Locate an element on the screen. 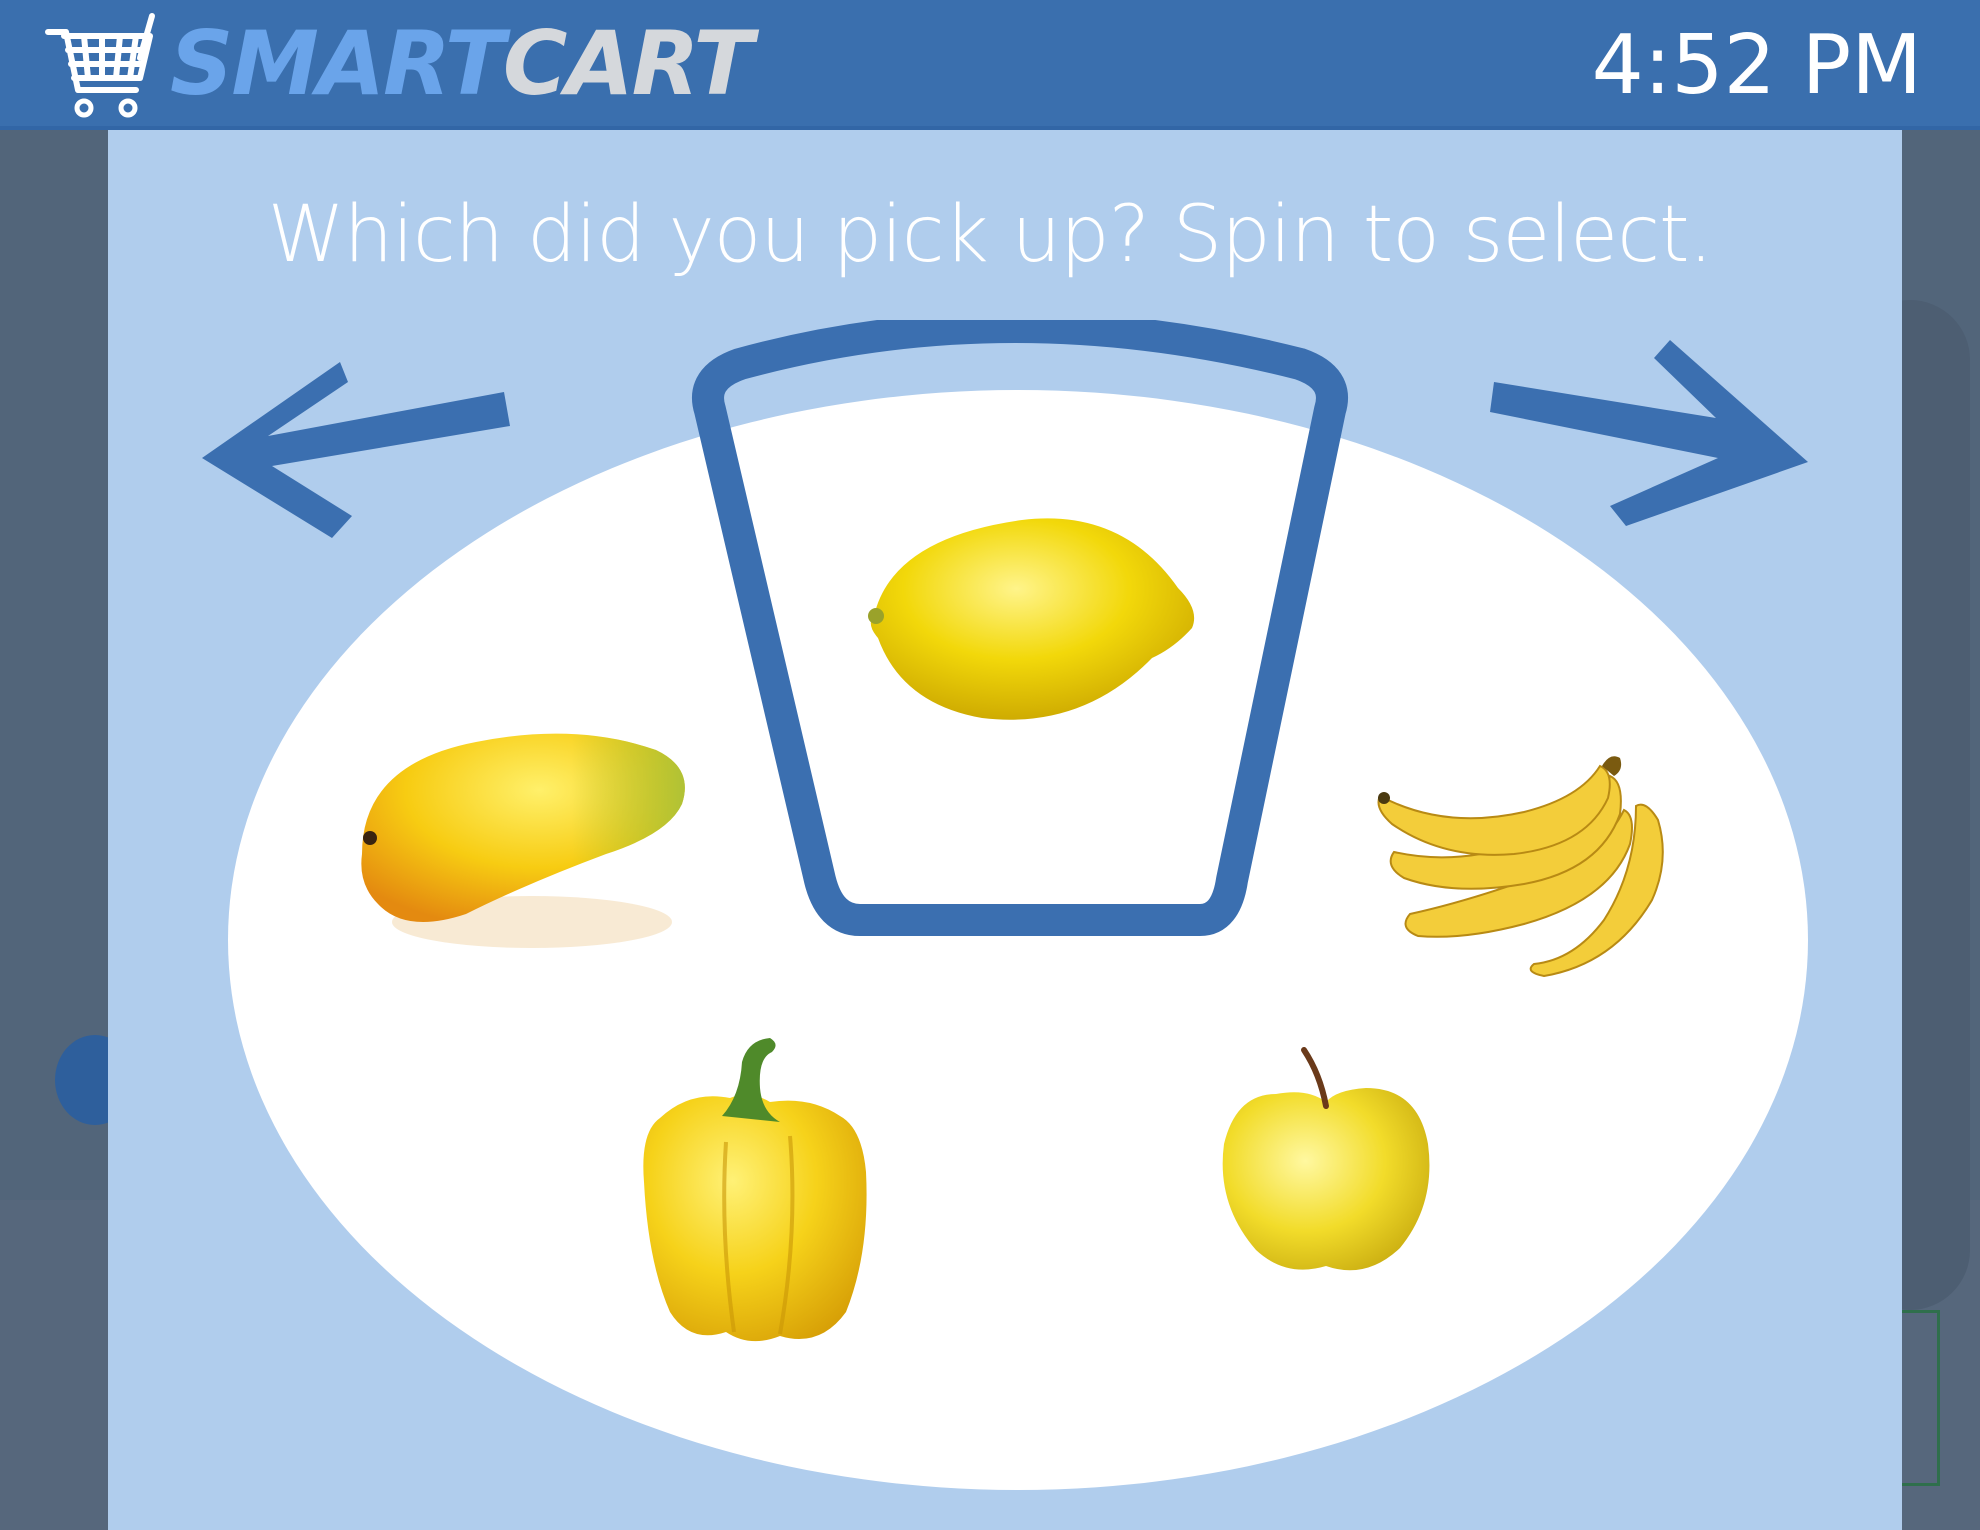 This screenshot has width=1980, height=1530. prompt-text: Which did you pick up? Spin to select. is located at coordinates (990, 235).